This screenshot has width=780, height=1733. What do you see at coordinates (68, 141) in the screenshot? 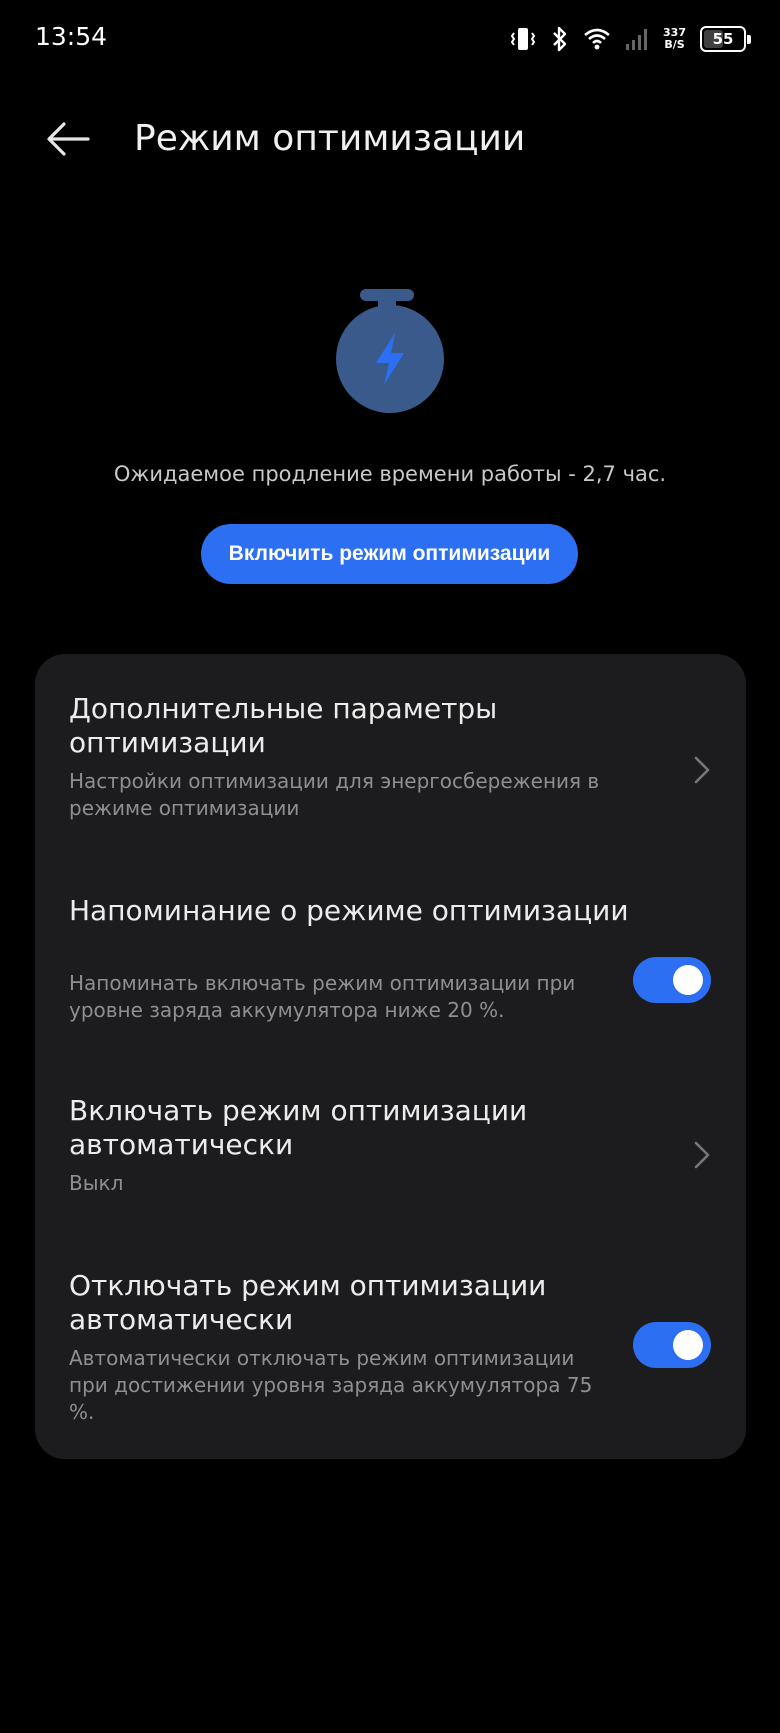
I see `arrow-left-icon` at bounding box center [68, 141].